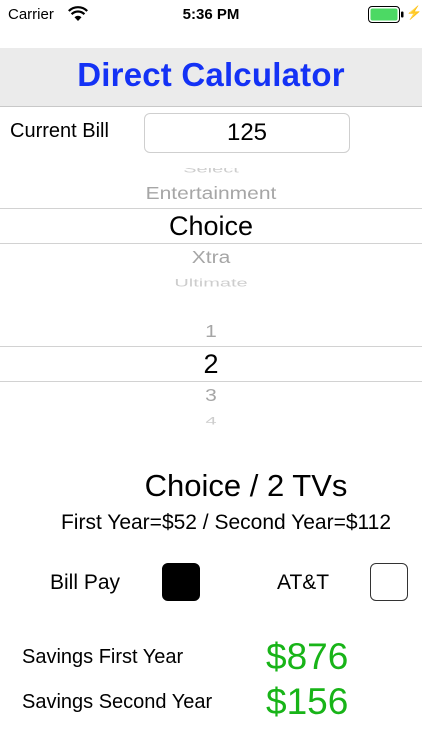 The image size is (422, 750). What do you see at coordinates (103, 657) in the screenshot?
I see `savings-first-year-label: Savings First Year` at bounding box center [103, 657].